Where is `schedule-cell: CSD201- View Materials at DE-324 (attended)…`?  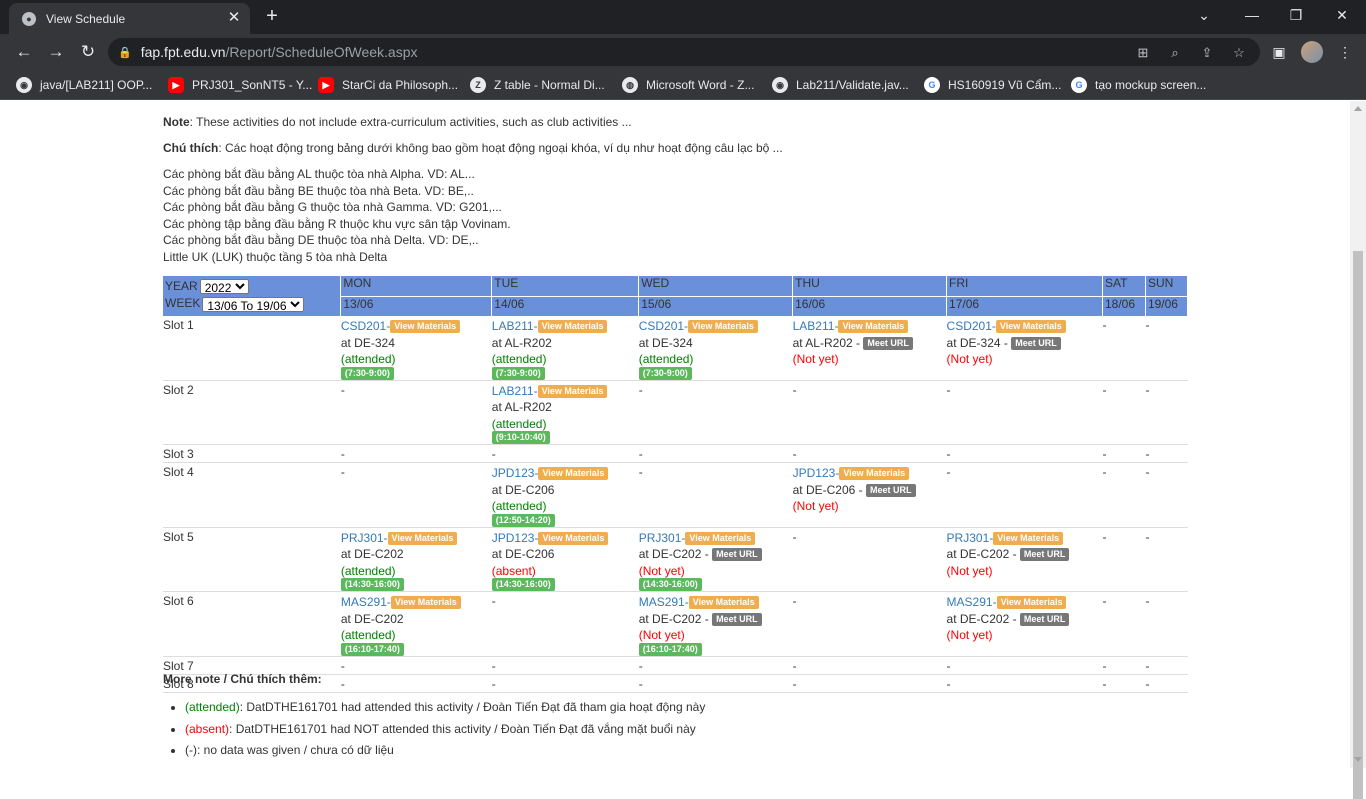 schedule-cell: CSD201- View Materials at DE-324 (attended)… is located at coordinates (715, 348).